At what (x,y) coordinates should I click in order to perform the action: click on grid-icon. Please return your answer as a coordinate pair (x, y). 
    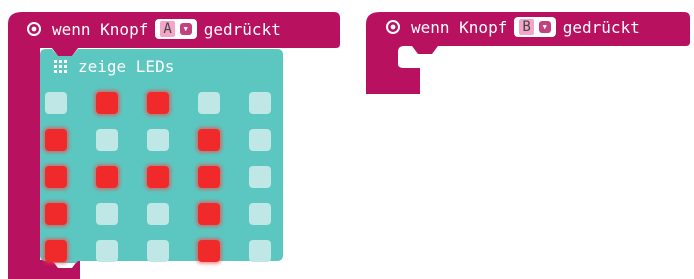
    Looking at the image, I should click on (61, 66).